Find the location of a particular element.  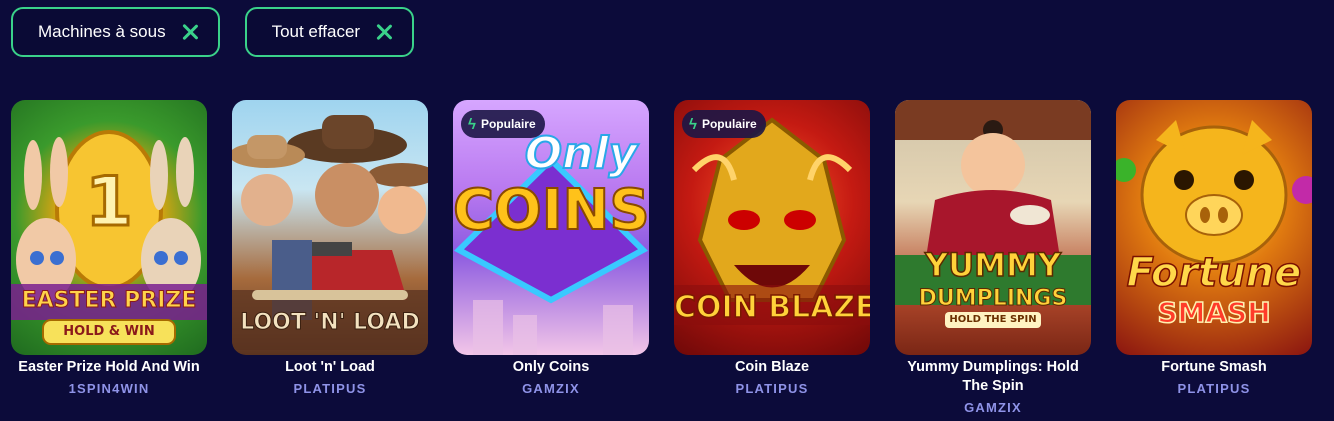

filter-chip-label: Machines à sous is located at coordinates (102, 31).